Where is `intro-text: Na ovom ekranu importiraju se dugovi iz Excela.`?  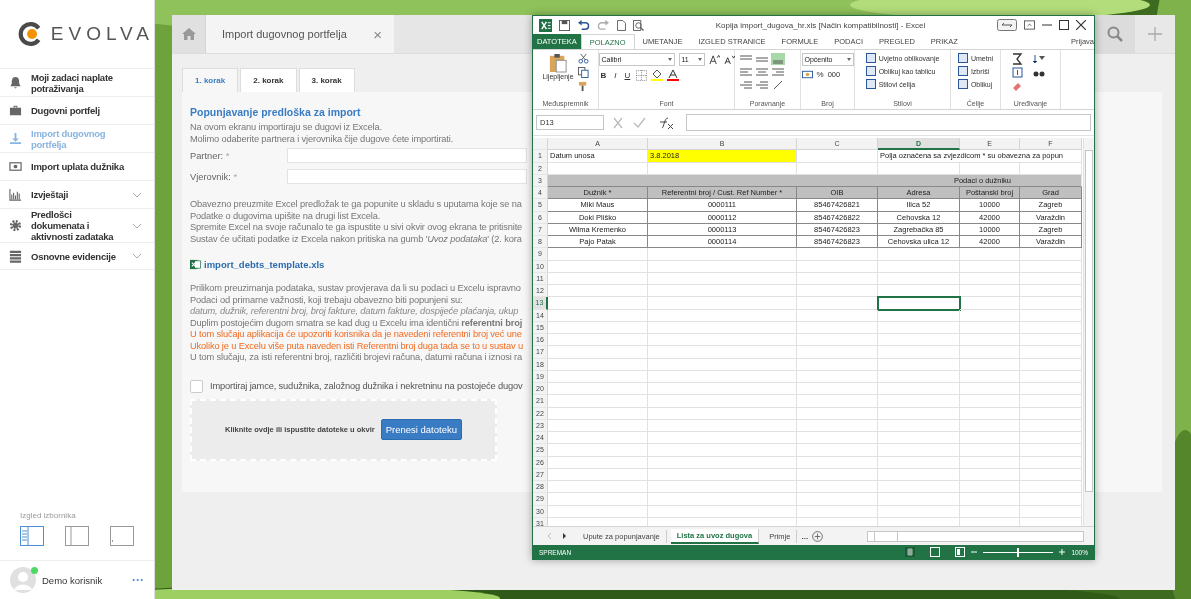 intro-text: Na ovom ekranu importiraju se dugovi iz Excela. is located at coordinates (286, 128).